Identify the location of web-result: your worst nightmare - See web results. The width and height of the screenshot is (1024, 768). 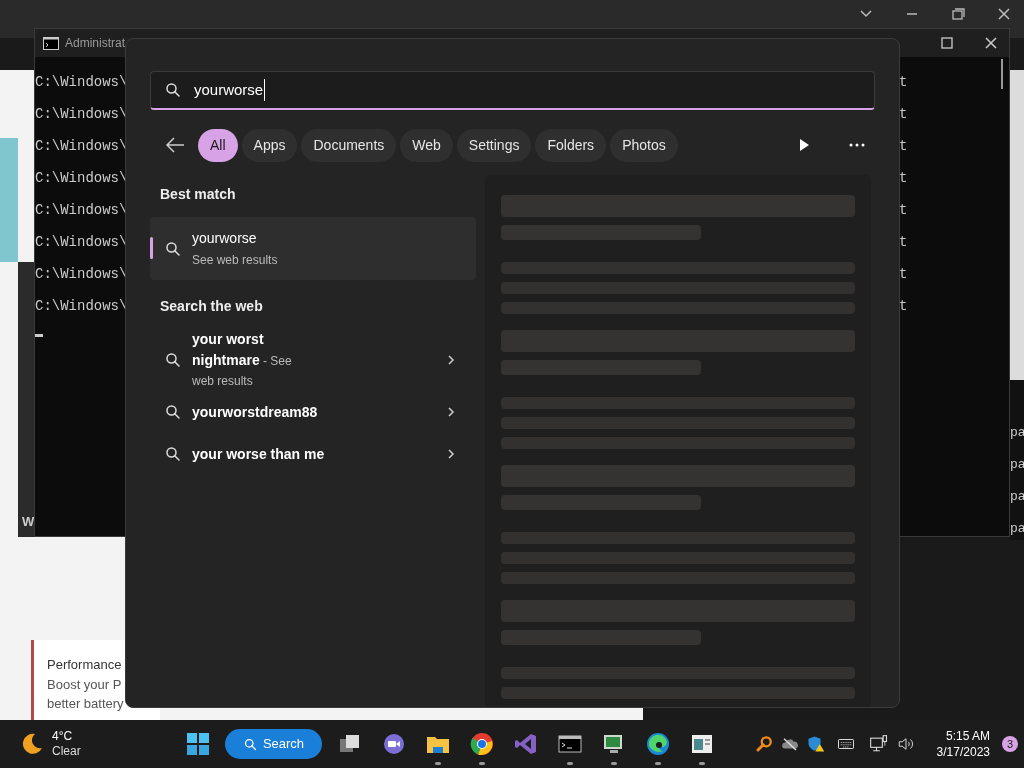
(313, 360).